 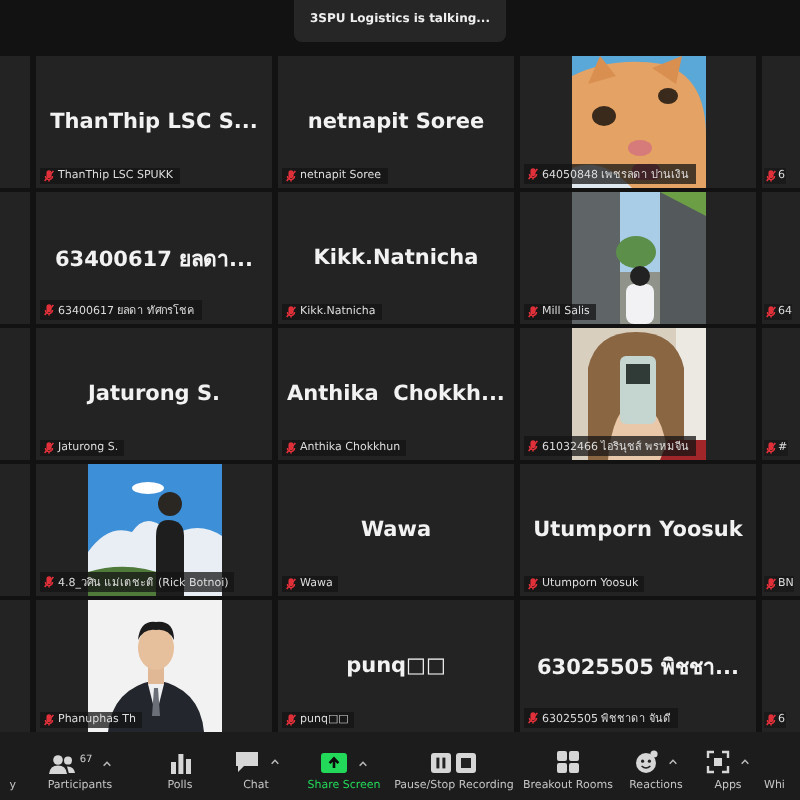 What do you see at coordinates (396, 666) in the screenshot?
I see `participant-name: punq□□` at bounding box center [396, 666].